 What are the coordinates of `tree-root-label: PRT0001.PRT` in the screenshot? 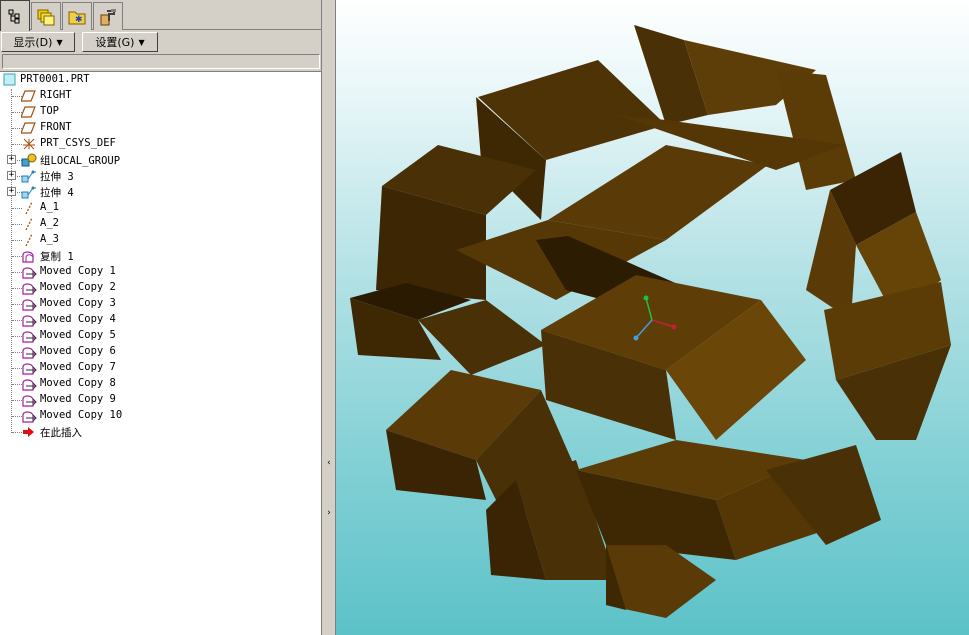 It's located at (55, 79).